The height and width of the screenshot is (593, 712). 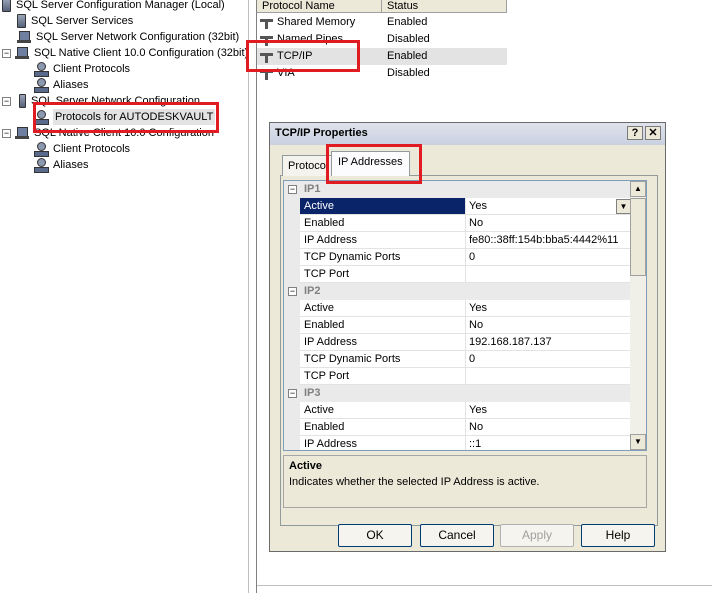 What do you see at coordinates (138, 37) in the screenshot?
I see `tree-item-label: SQL Server Network Configuration (32bit)` at bounding box center [138, 37].